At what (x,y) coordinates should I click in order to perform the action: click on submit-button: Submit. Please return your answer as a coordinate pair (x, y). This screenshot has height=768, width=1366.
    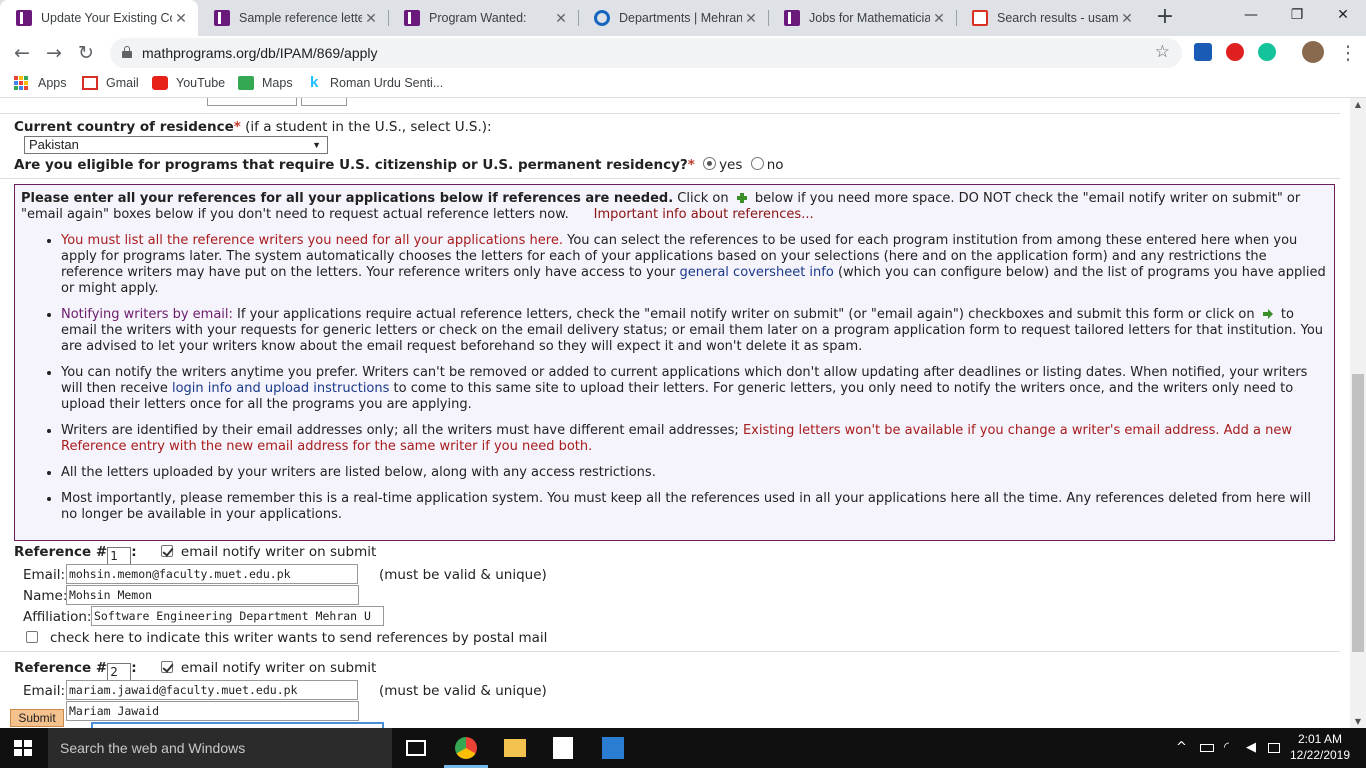
    Looking at the image, I should click on (37, 718).